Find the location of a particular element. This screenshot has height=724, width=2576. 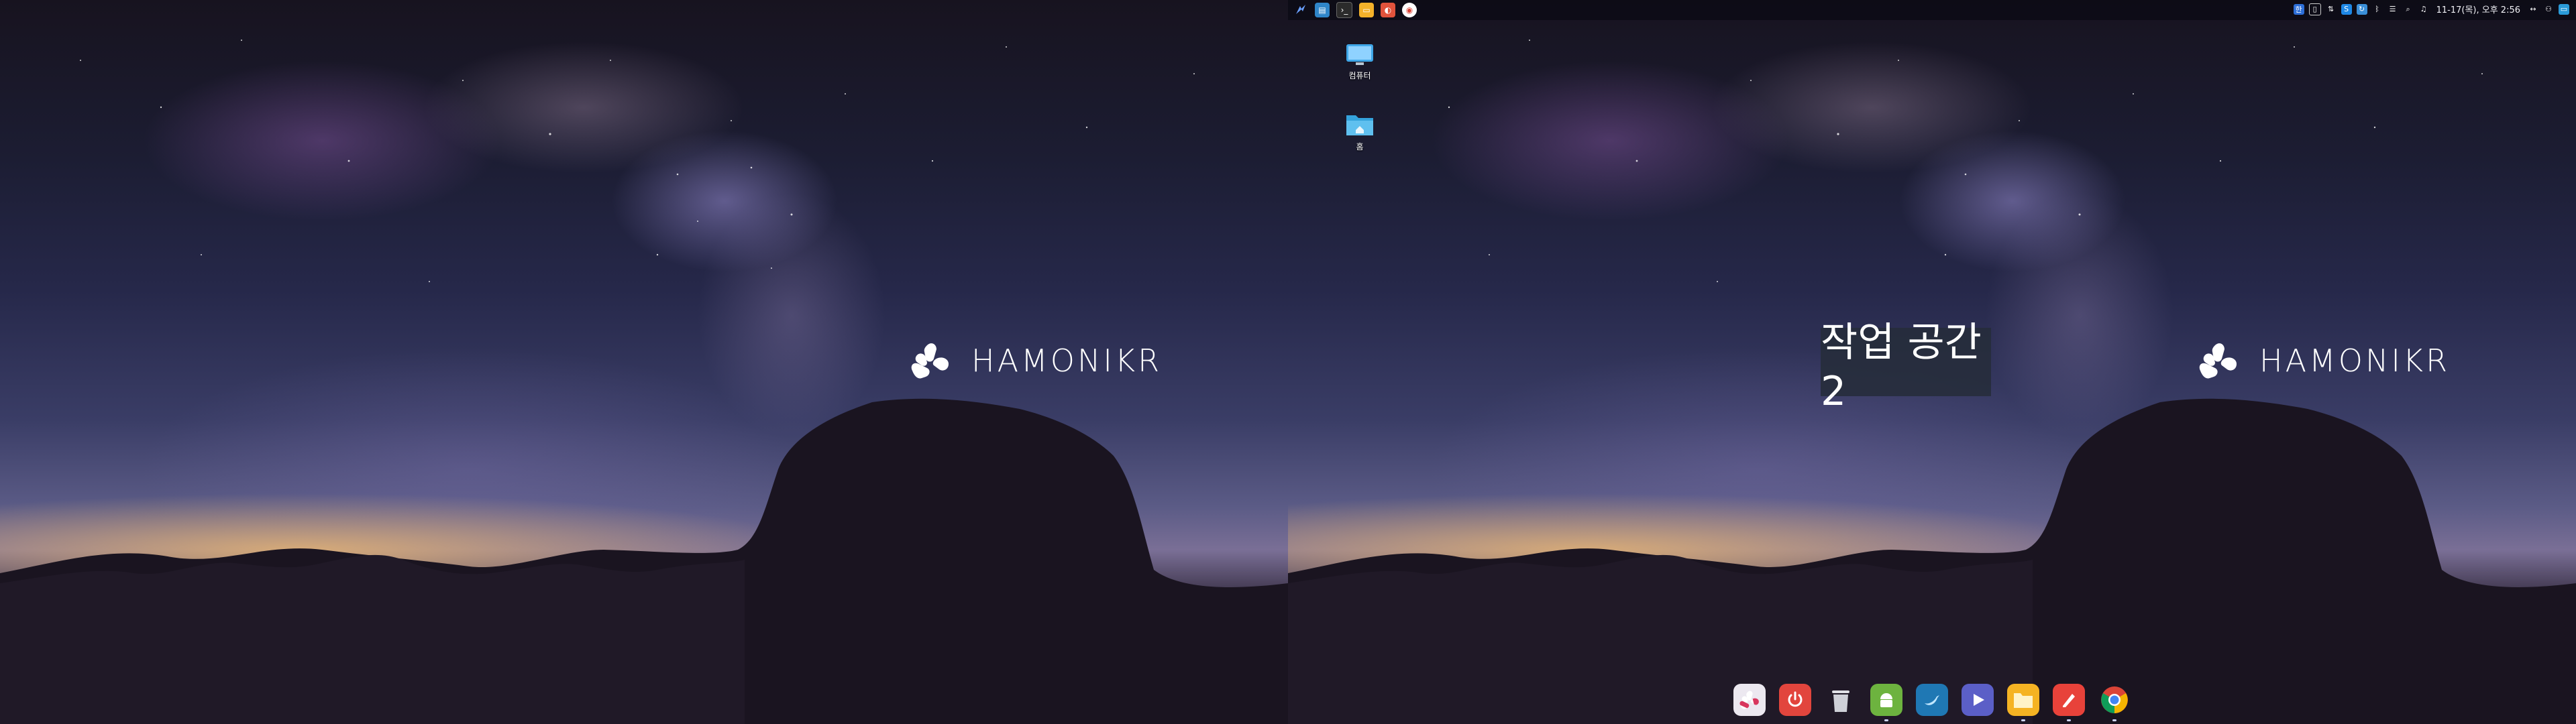

dock is located at coordinates (1932, 702).